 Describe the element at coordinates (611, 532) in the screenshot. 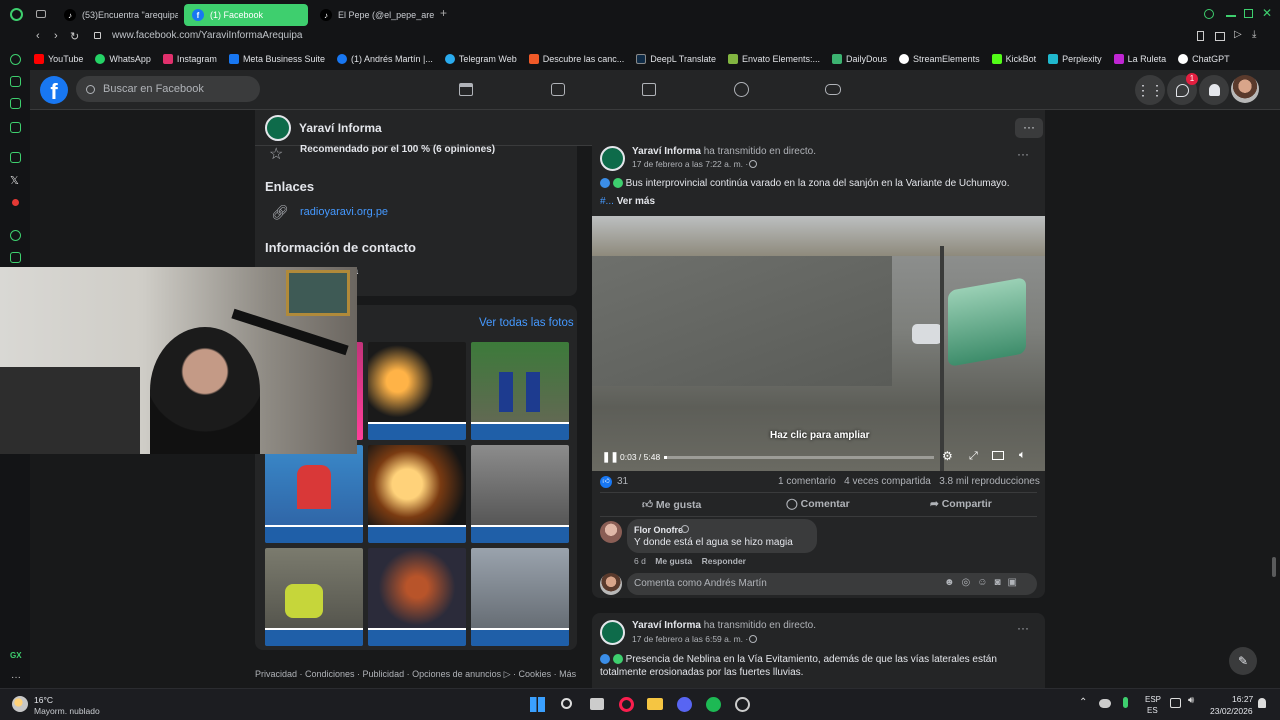

I see `commenter-avatar` at that location.